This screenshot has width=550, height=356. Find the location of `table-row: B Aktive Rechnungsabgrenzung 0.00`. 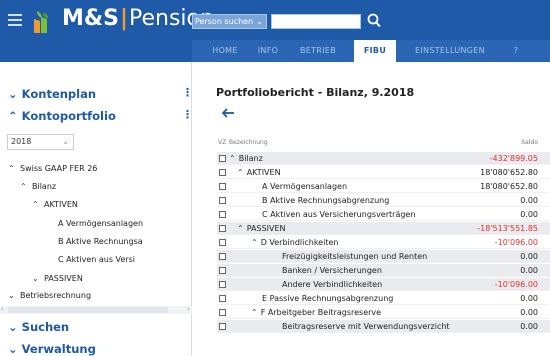

table-row: B Aktive Rechnungsabgrenzung 0.00 is located at coordinates (383, 200).